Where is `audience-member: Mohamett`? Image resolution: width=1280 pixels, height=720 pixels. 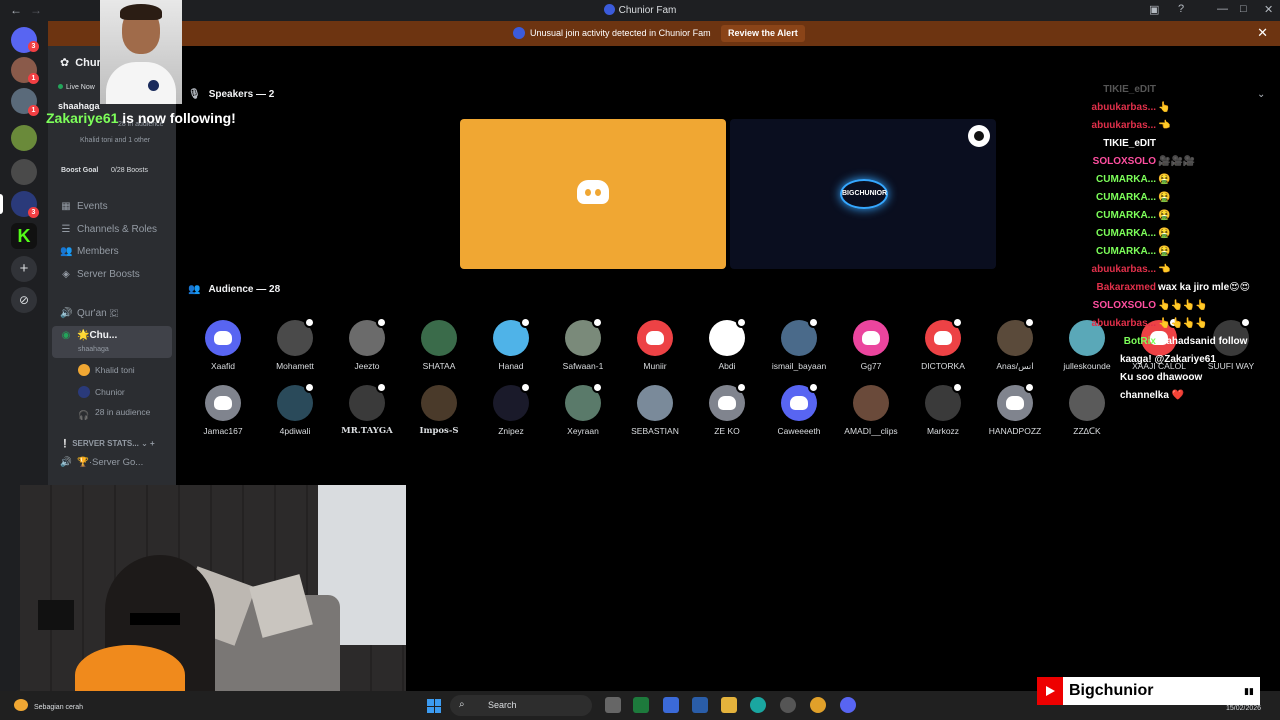 audience-member: Mohamett is located at coordinates (295, 344).